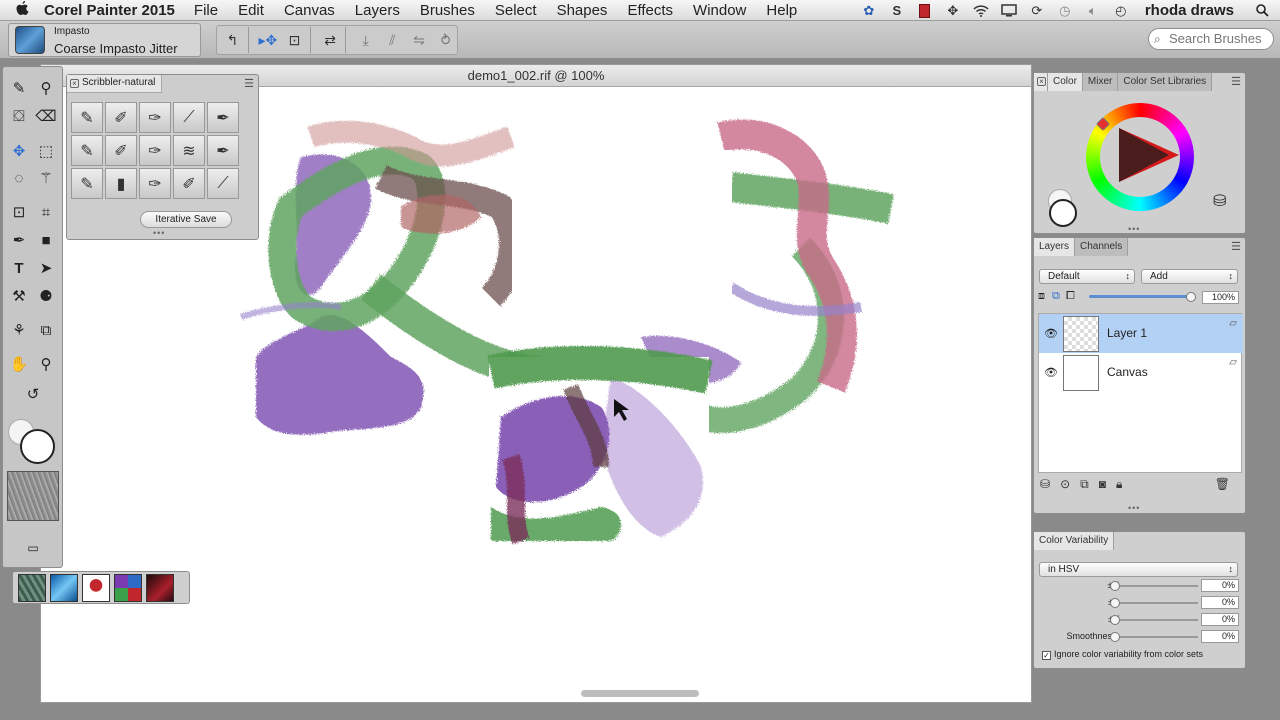 The width and height of the screenshot is (1280, 720). Describe the element at coordinates (128, 587) in the screenshot. I see `weave-media-icon` at that location.